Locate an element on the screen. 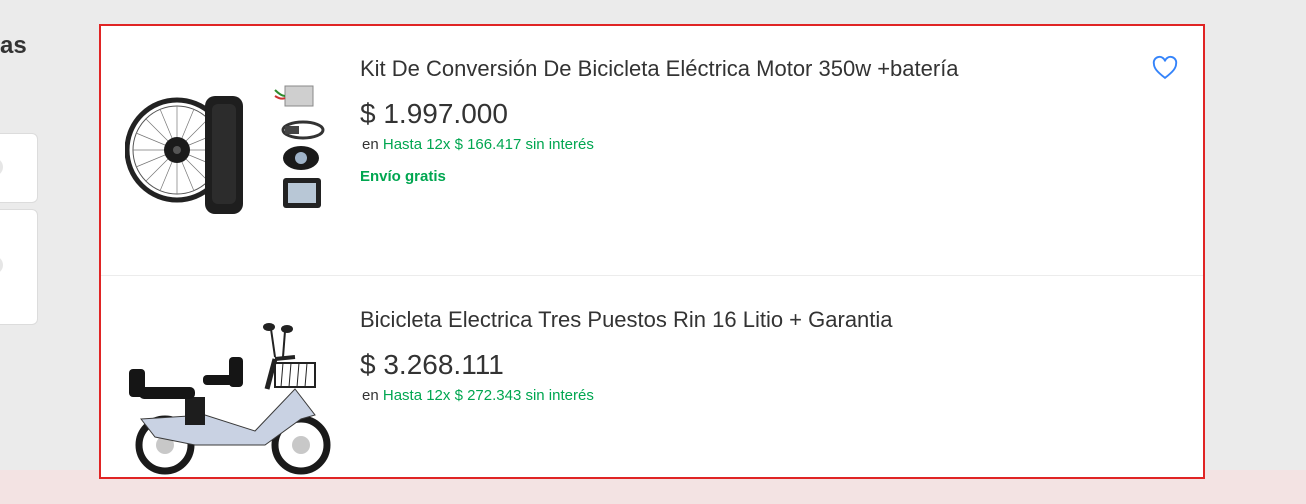 Image resolution: width=1306 pixels, height=504 pixels. installments-info: en Hasta 12x $ 166.417 sin interés is located at coordinates (478, 144).